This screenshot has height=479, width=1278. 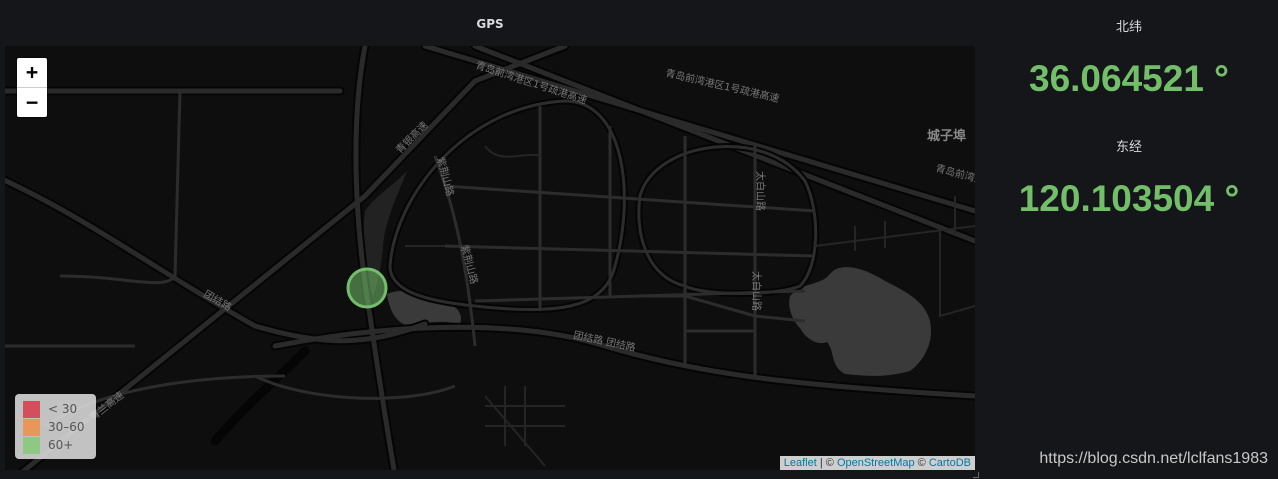 I want to click on openstreetmap-link: OpenStreetMap, so click(x=876, y=463).